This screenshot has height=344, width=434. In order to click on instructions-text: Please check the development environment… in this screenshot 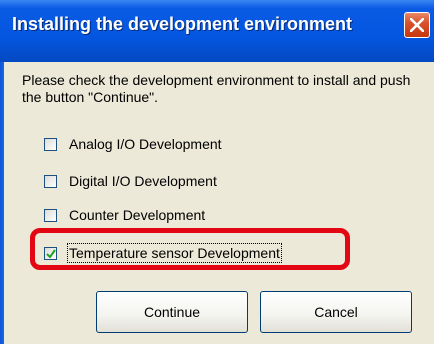, I will do `click(216, 88)`.